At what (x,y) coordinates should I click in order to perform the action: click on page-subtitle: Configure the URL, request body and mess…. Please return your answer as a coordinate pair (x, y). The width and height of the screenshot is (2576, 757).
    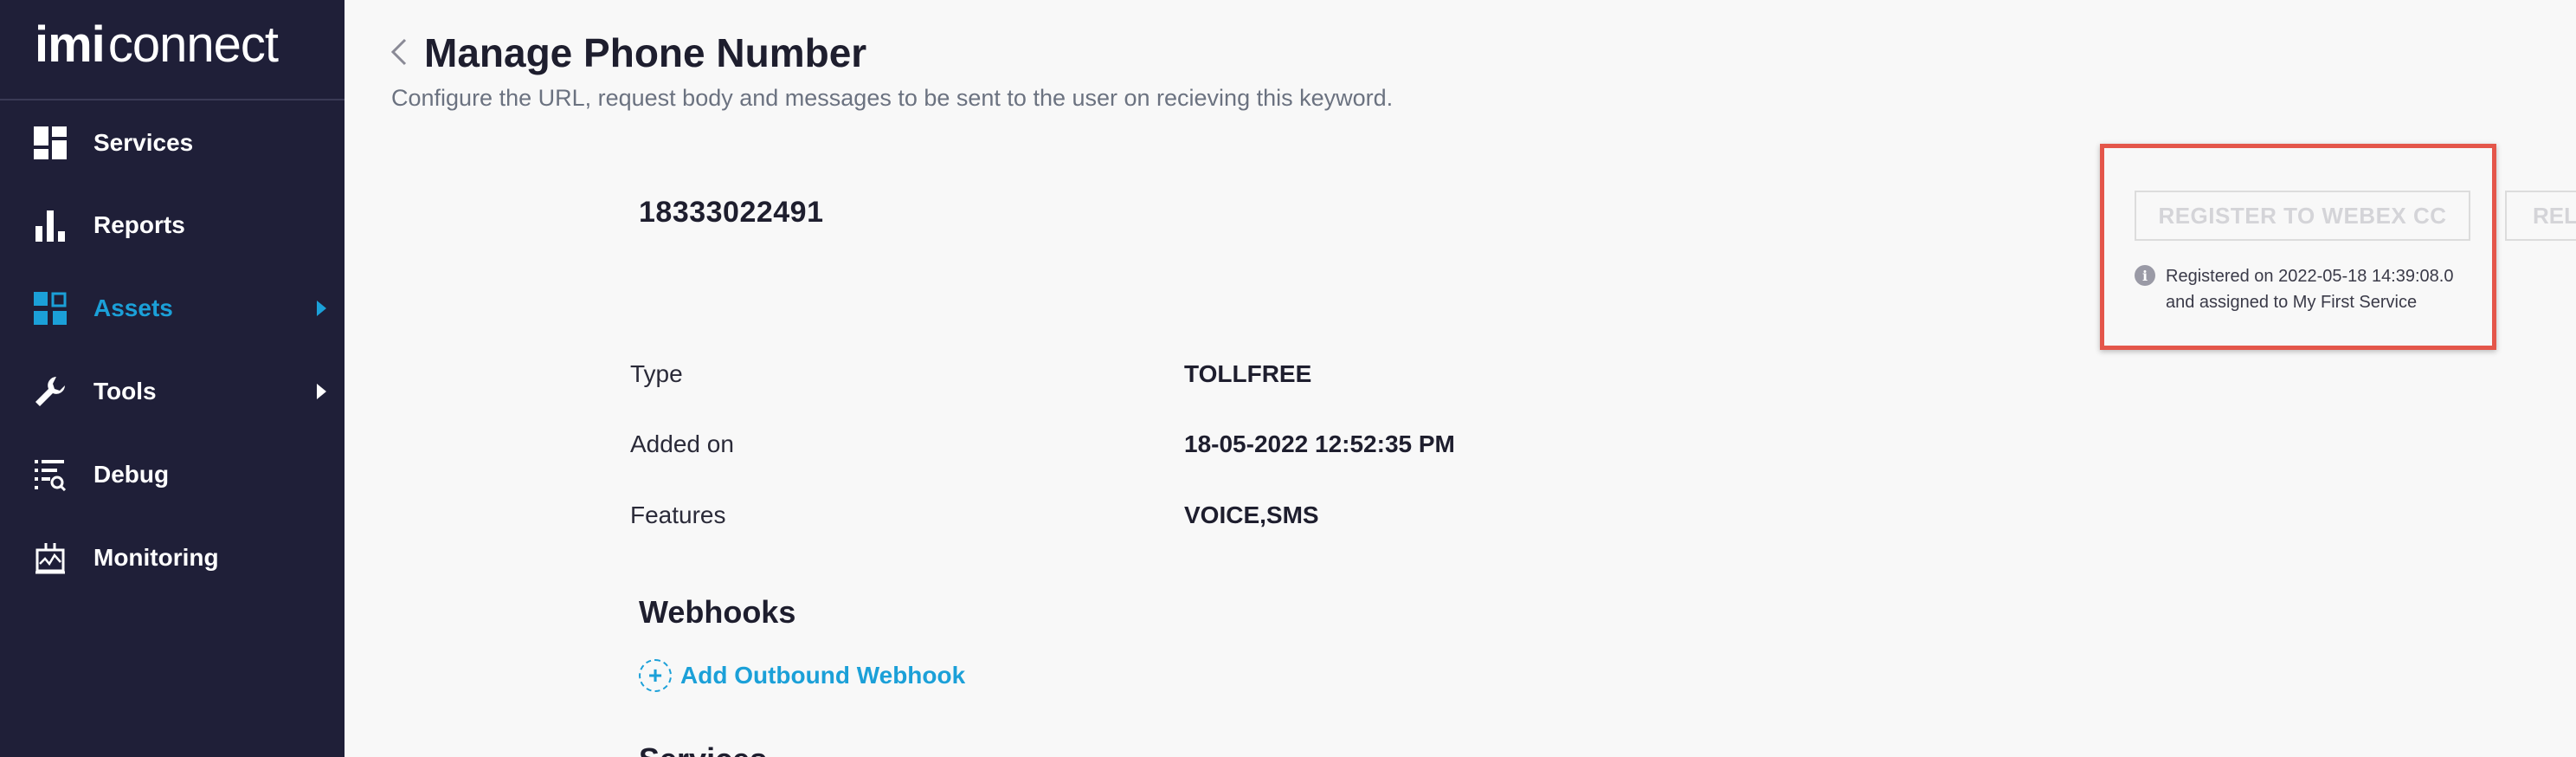
    Looking at the image, I should click on (892, 98).